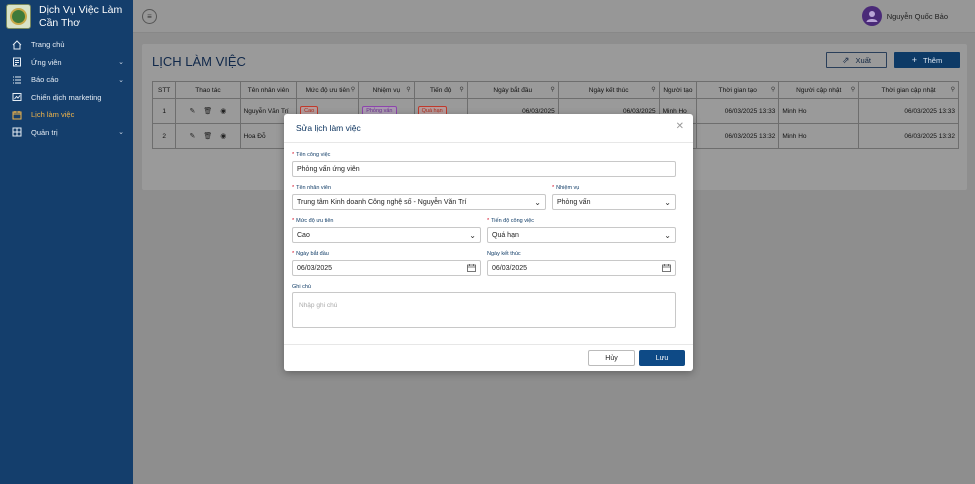  I want to click on sidebar-item-marketing: Chiến dịch marketing, so click(66, 98).